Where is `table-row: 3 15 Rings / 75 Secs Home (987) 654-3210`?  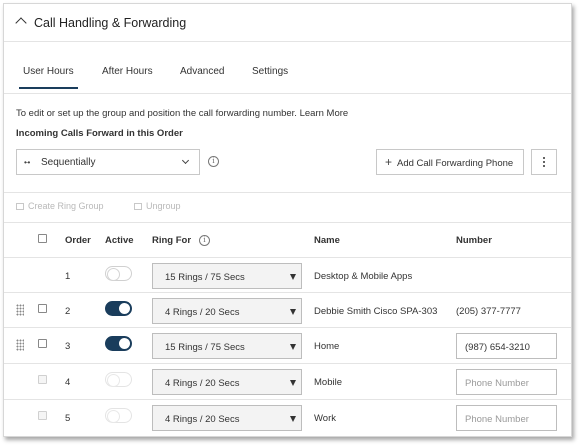 table-row: 3 15 Rings / 75 Secs Home (987) 654-3210 is located at coordinates (287, 345).